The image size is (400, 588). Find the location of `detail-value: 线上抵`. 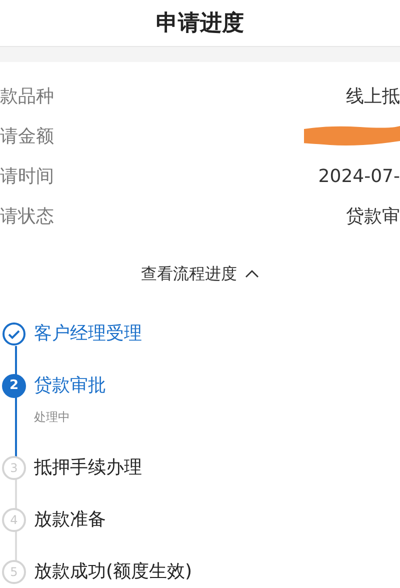

detail-value: 线上抵 is located at coordinates (373, 96).